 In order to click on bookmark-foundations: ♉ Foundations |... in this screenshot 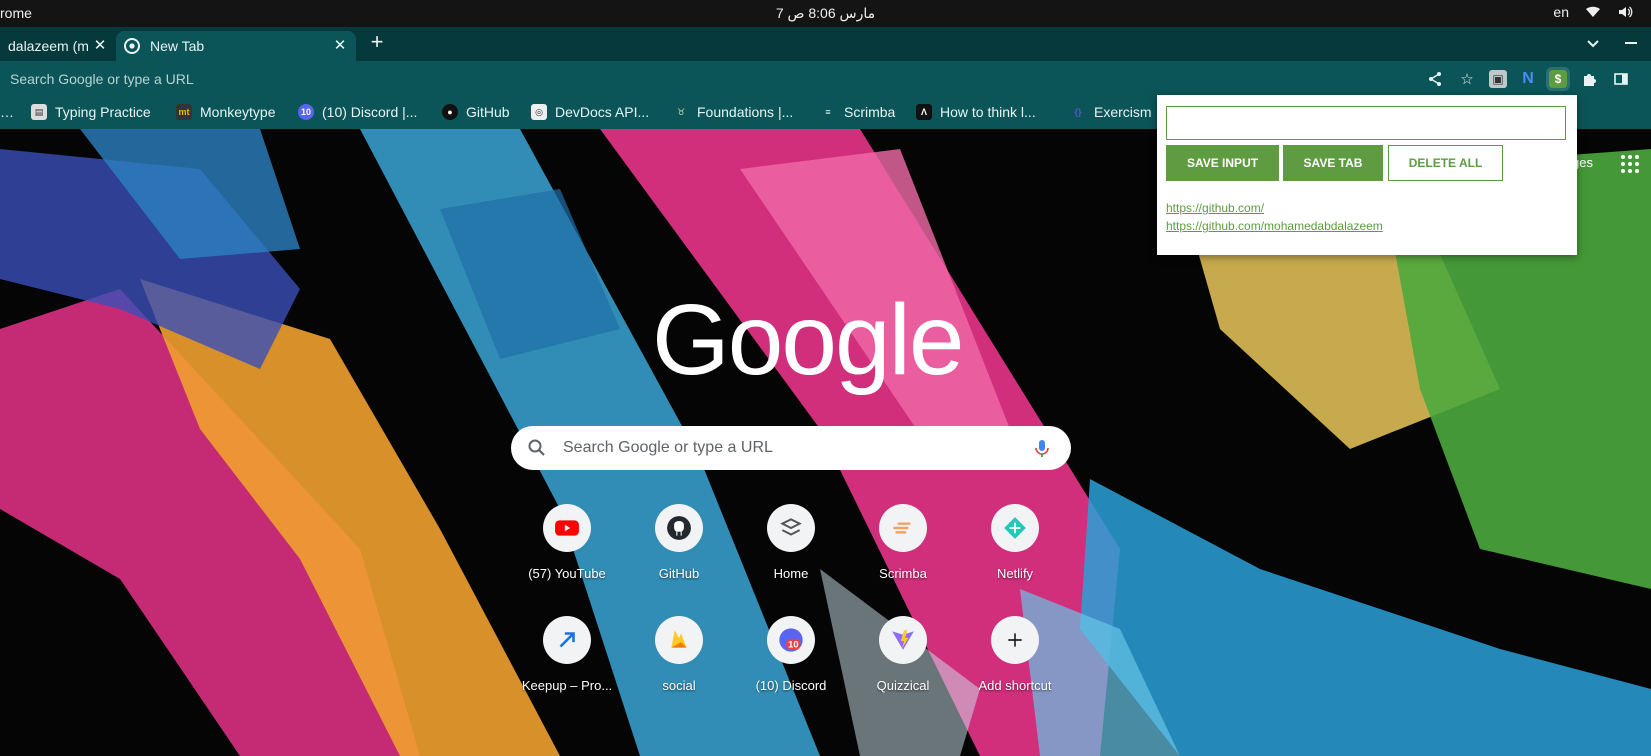, I will do `click(733, 112)`.